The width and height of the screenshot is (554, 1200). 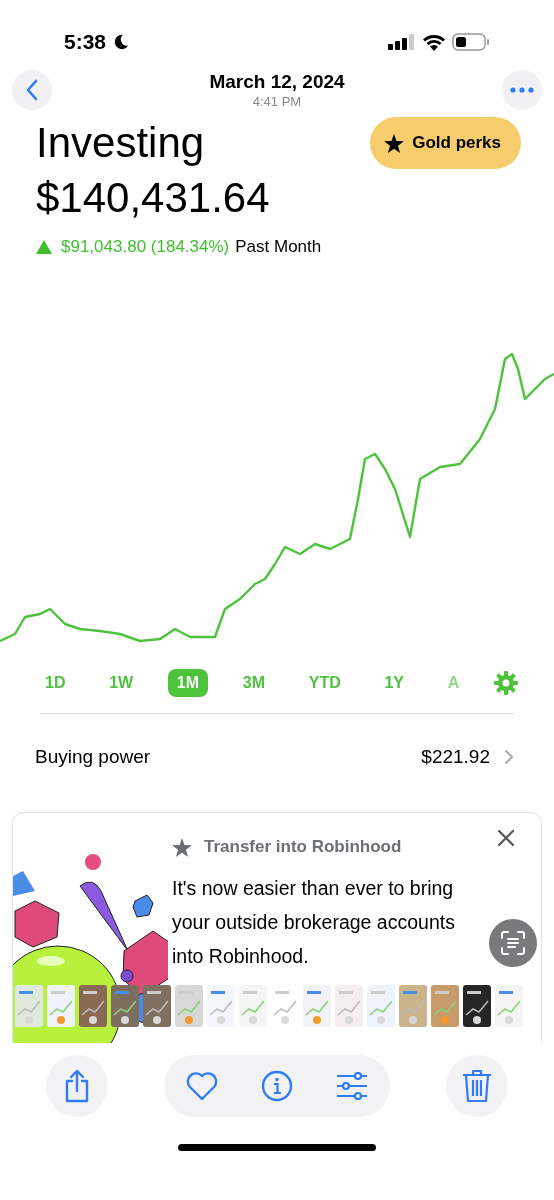 I want to click on battery-icon, so click(x=471, y=42).